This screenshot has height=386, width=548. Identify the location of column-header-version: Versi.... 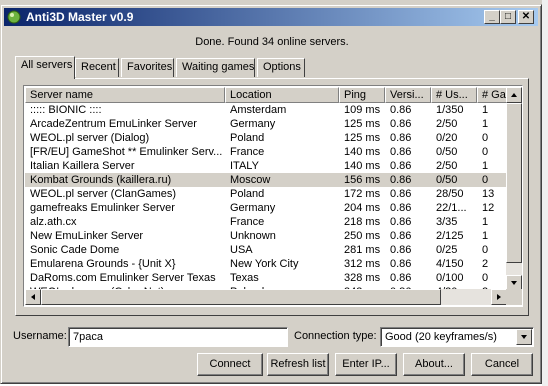
(408, 95).